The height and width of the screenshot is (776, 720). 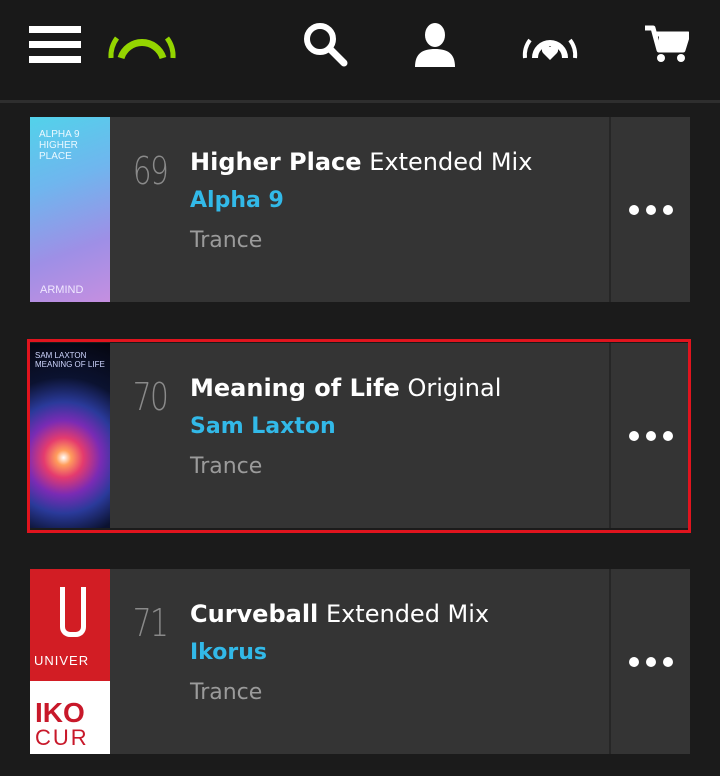 What do you see at coordinates (61, 355) in the screenshot?
I see `artwork-text: SAM LAXTON` at bounding box center [61, 355].